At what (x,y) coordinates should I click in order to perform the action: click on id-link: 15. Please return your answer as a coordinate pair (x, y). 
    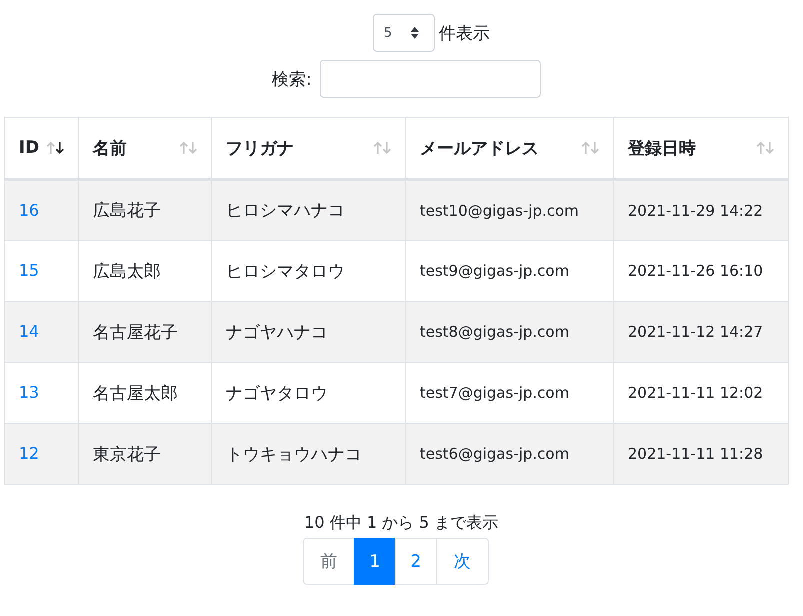
    Looking at the image, I should click on (29, 270).